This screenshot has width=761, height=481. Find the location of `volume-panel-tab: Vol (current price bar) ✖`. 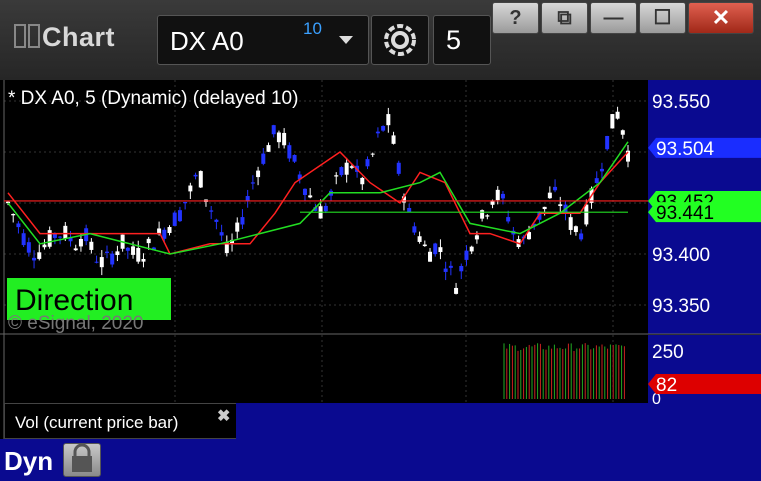

volume-panel-tab: Vol (current price bar) ✖ is located at coordinates (121, 421).